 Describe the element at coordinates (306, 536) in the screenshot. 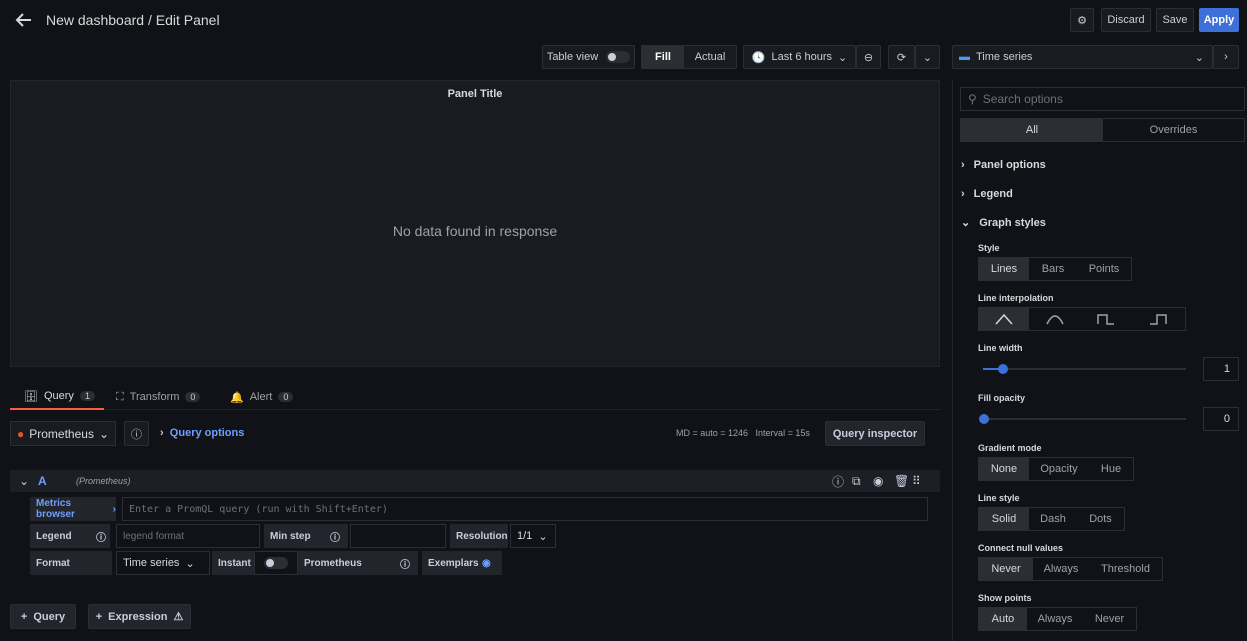

I see `min-step-label: Min step ⓘ` at that location.